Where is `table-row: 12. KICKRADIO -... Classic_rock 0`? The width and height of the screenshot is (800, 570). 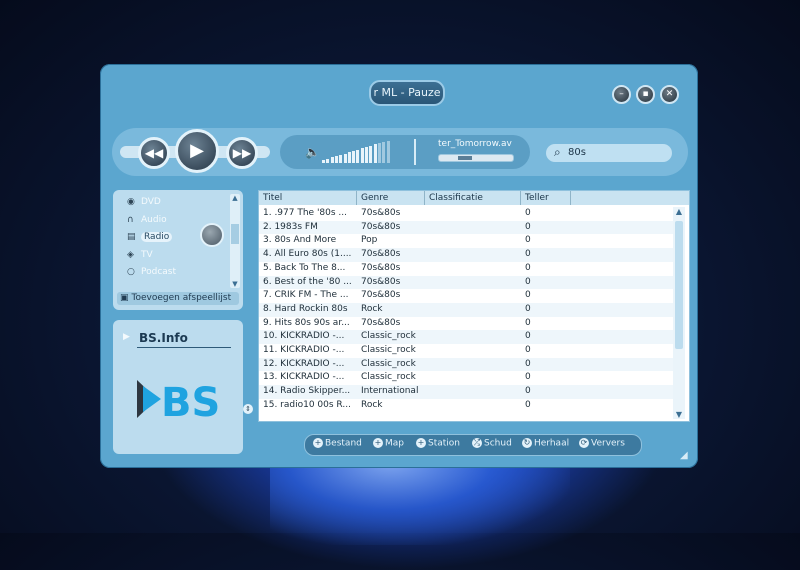 table-row: 12. KICKRADIO -... Classic_rock 0 is located at coordinates (466, 364).